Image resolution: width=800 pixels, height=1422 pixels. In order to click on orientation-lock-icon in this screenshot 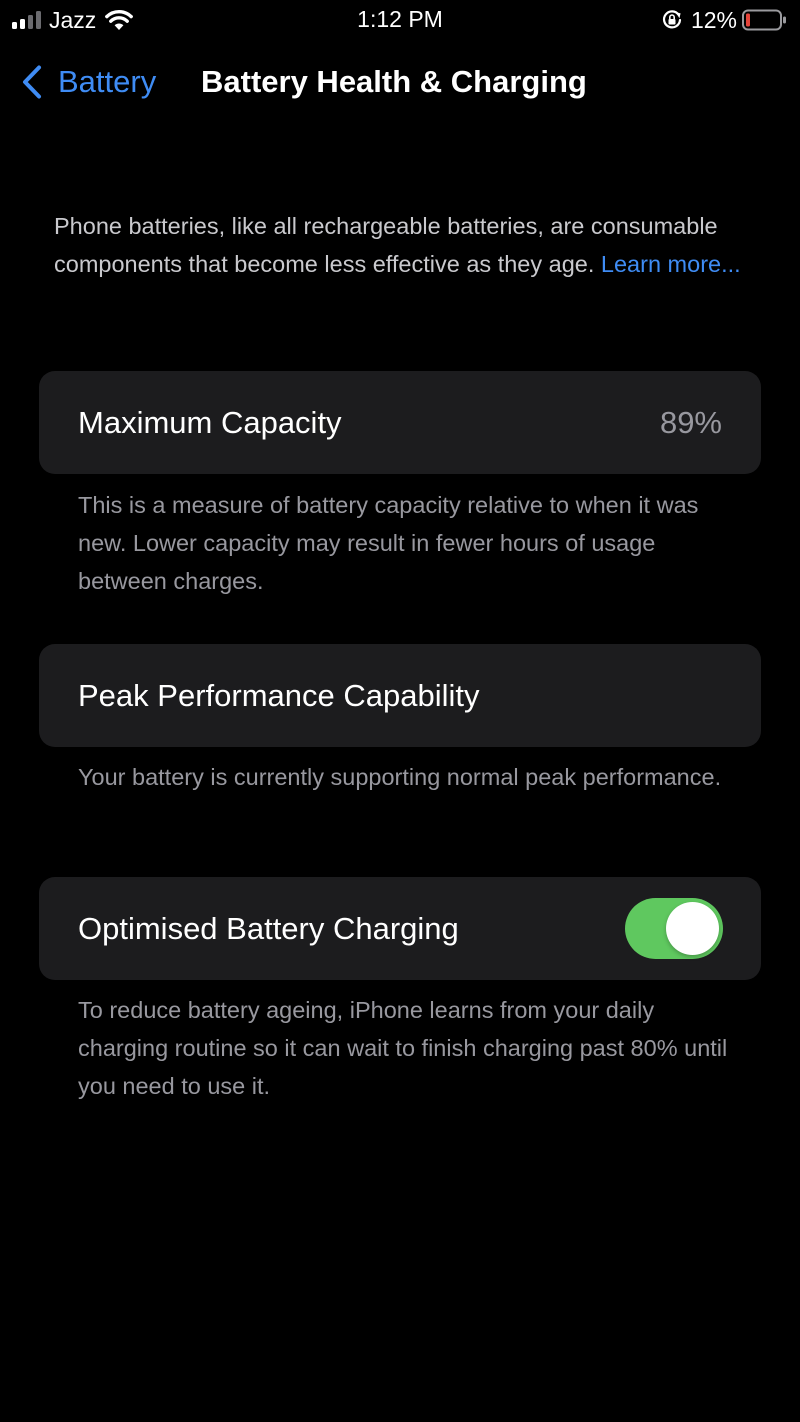, I will do `click(672, 19)`.